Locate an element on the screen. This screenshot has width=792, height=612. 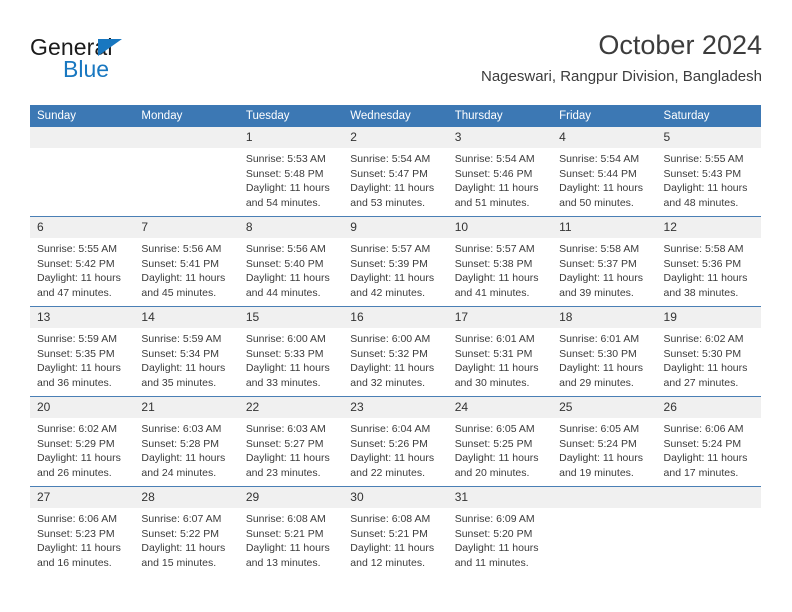
sunrise-text: Sunrise: 5:54 AM is located at coordinates (494, 159).